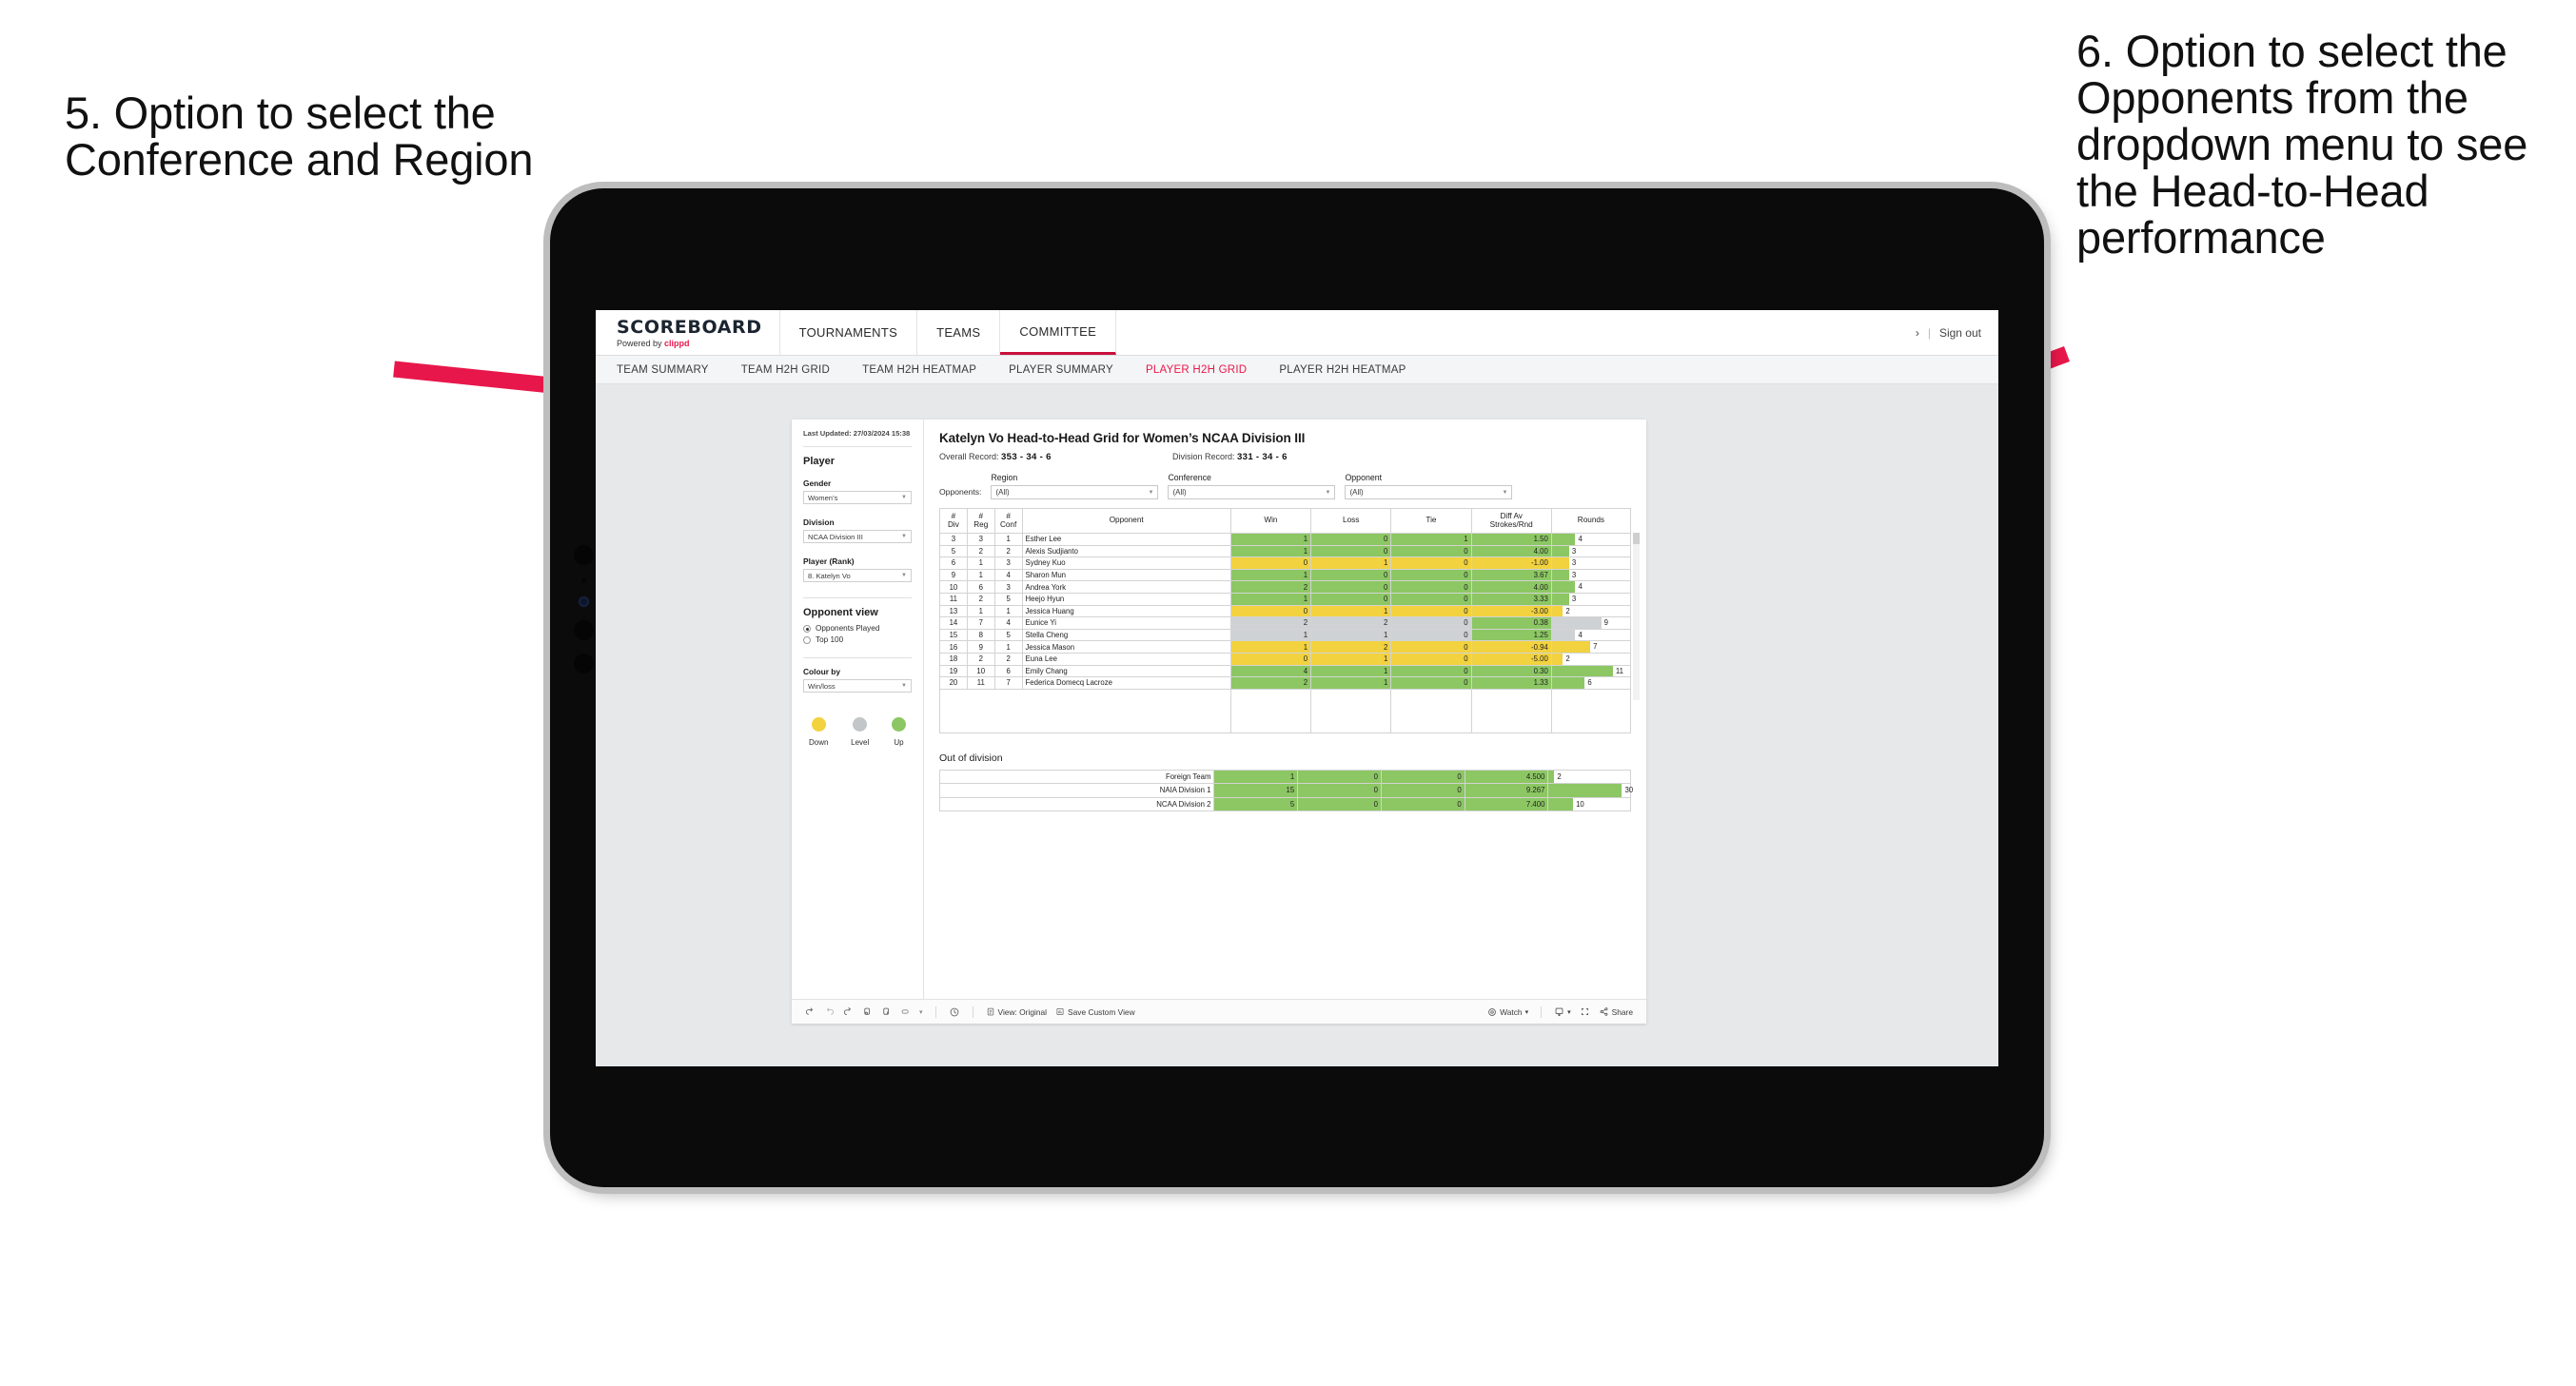 The image size is (2576, 1386). I want to click on nav-item-tournaments: TOURNAMENTS, so click(849, 332).